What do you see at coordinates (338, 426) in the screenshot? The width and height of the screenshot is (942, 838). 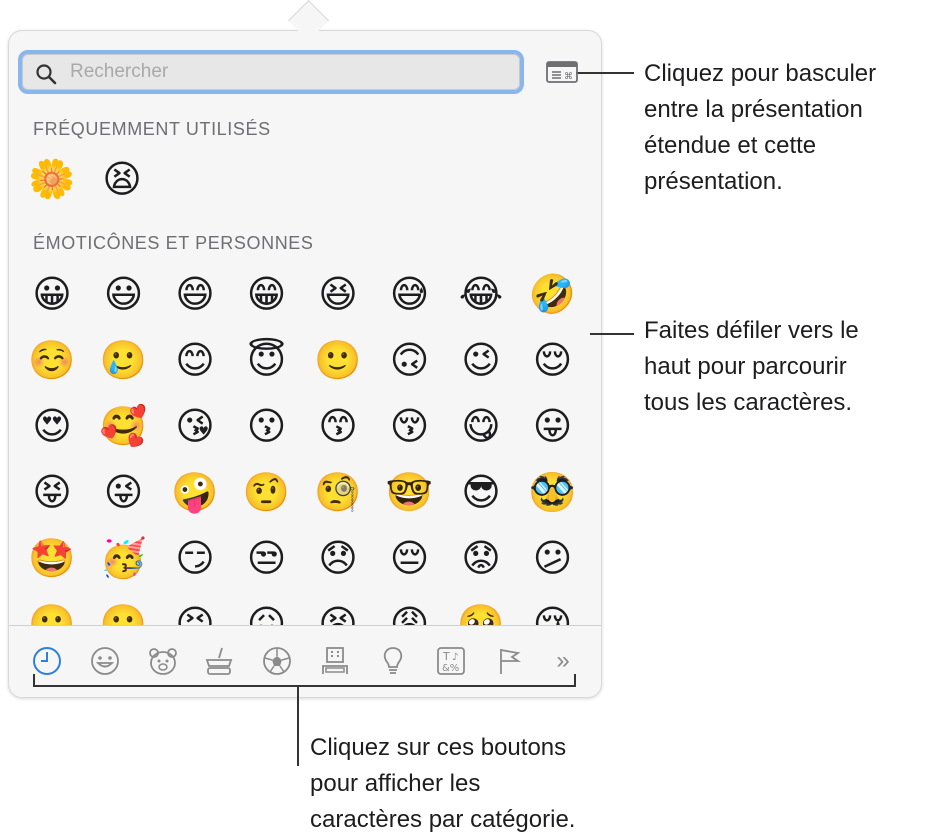 I see `emoji-cell: 😙` at bounding box center [338, 426].